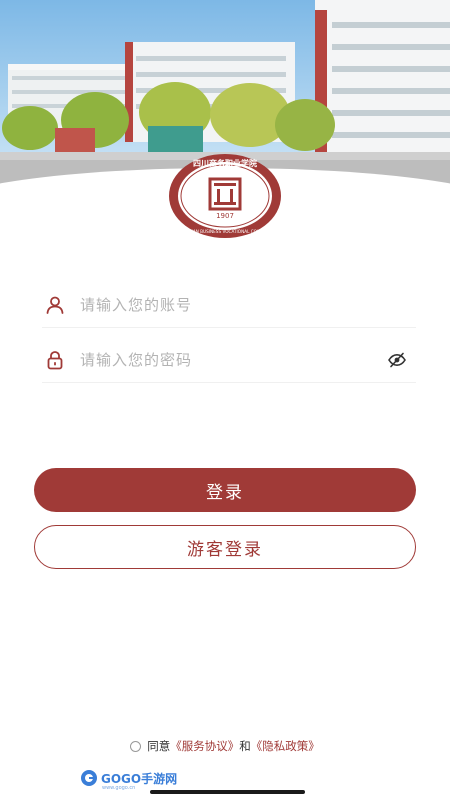 The image size is (450, 800). I want to click on service-agreement-link: 《服务协议》, so click(204, 746).